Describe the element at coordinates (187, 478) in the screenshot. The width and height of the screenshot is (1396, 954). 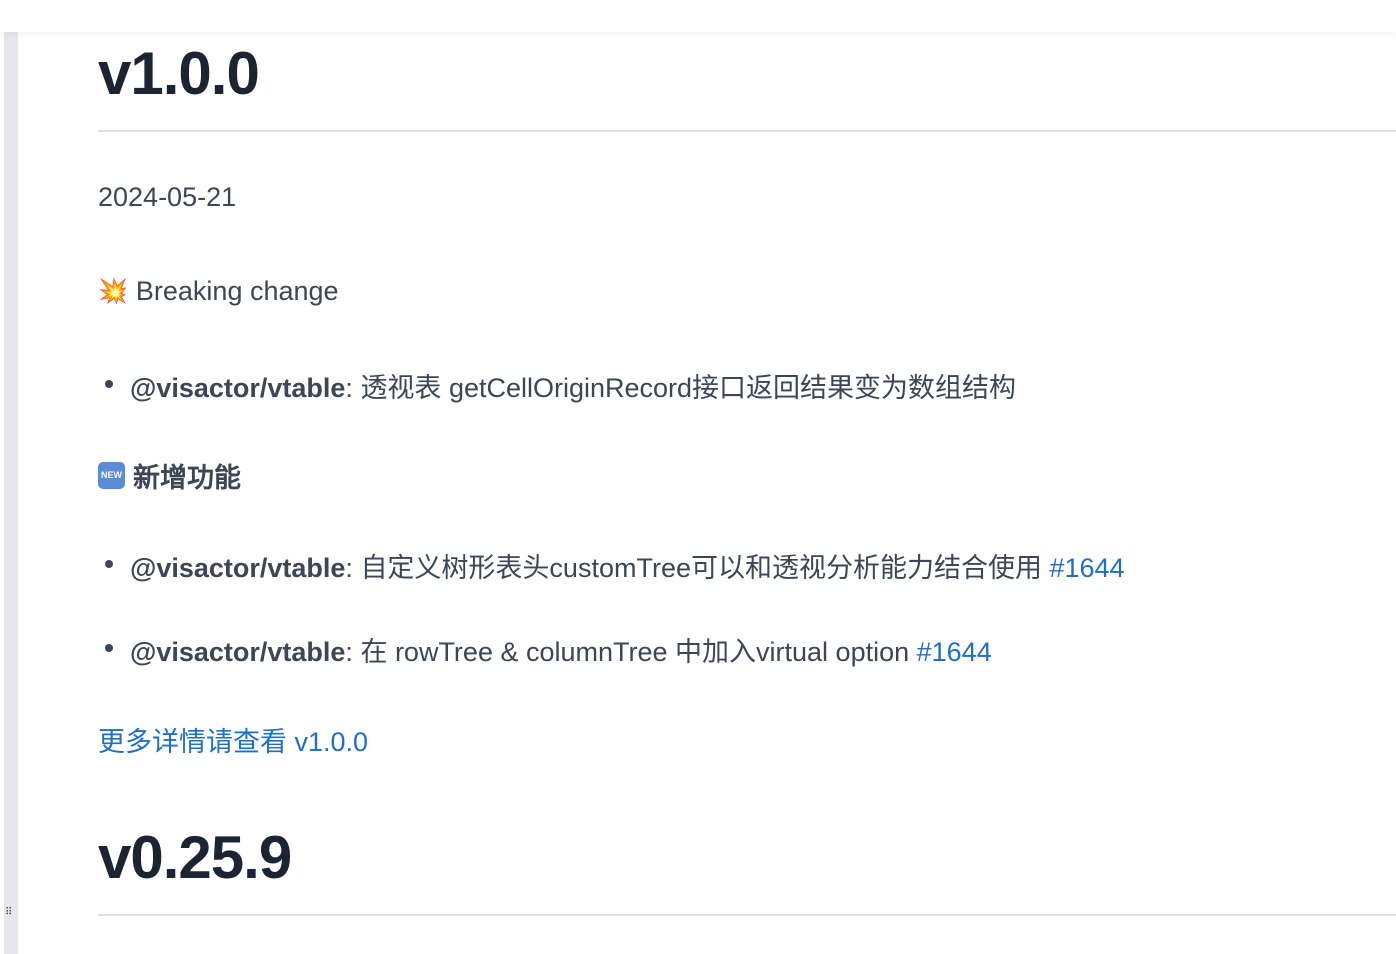
I see `section-title: 新增功能` at that location.